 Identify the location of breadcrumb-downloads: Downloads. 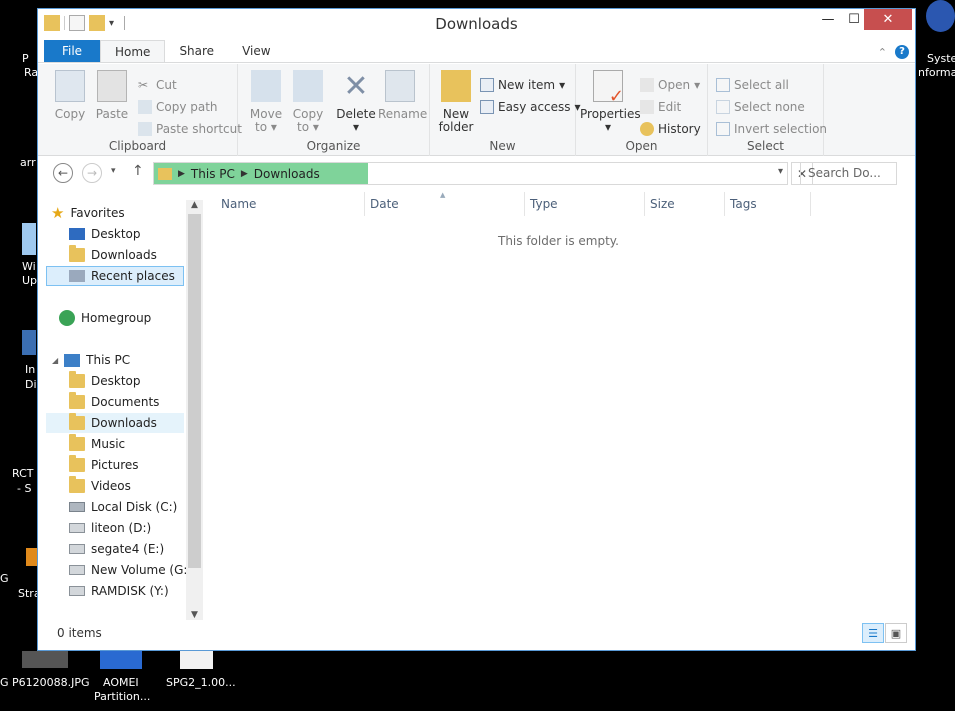
(287, 174).